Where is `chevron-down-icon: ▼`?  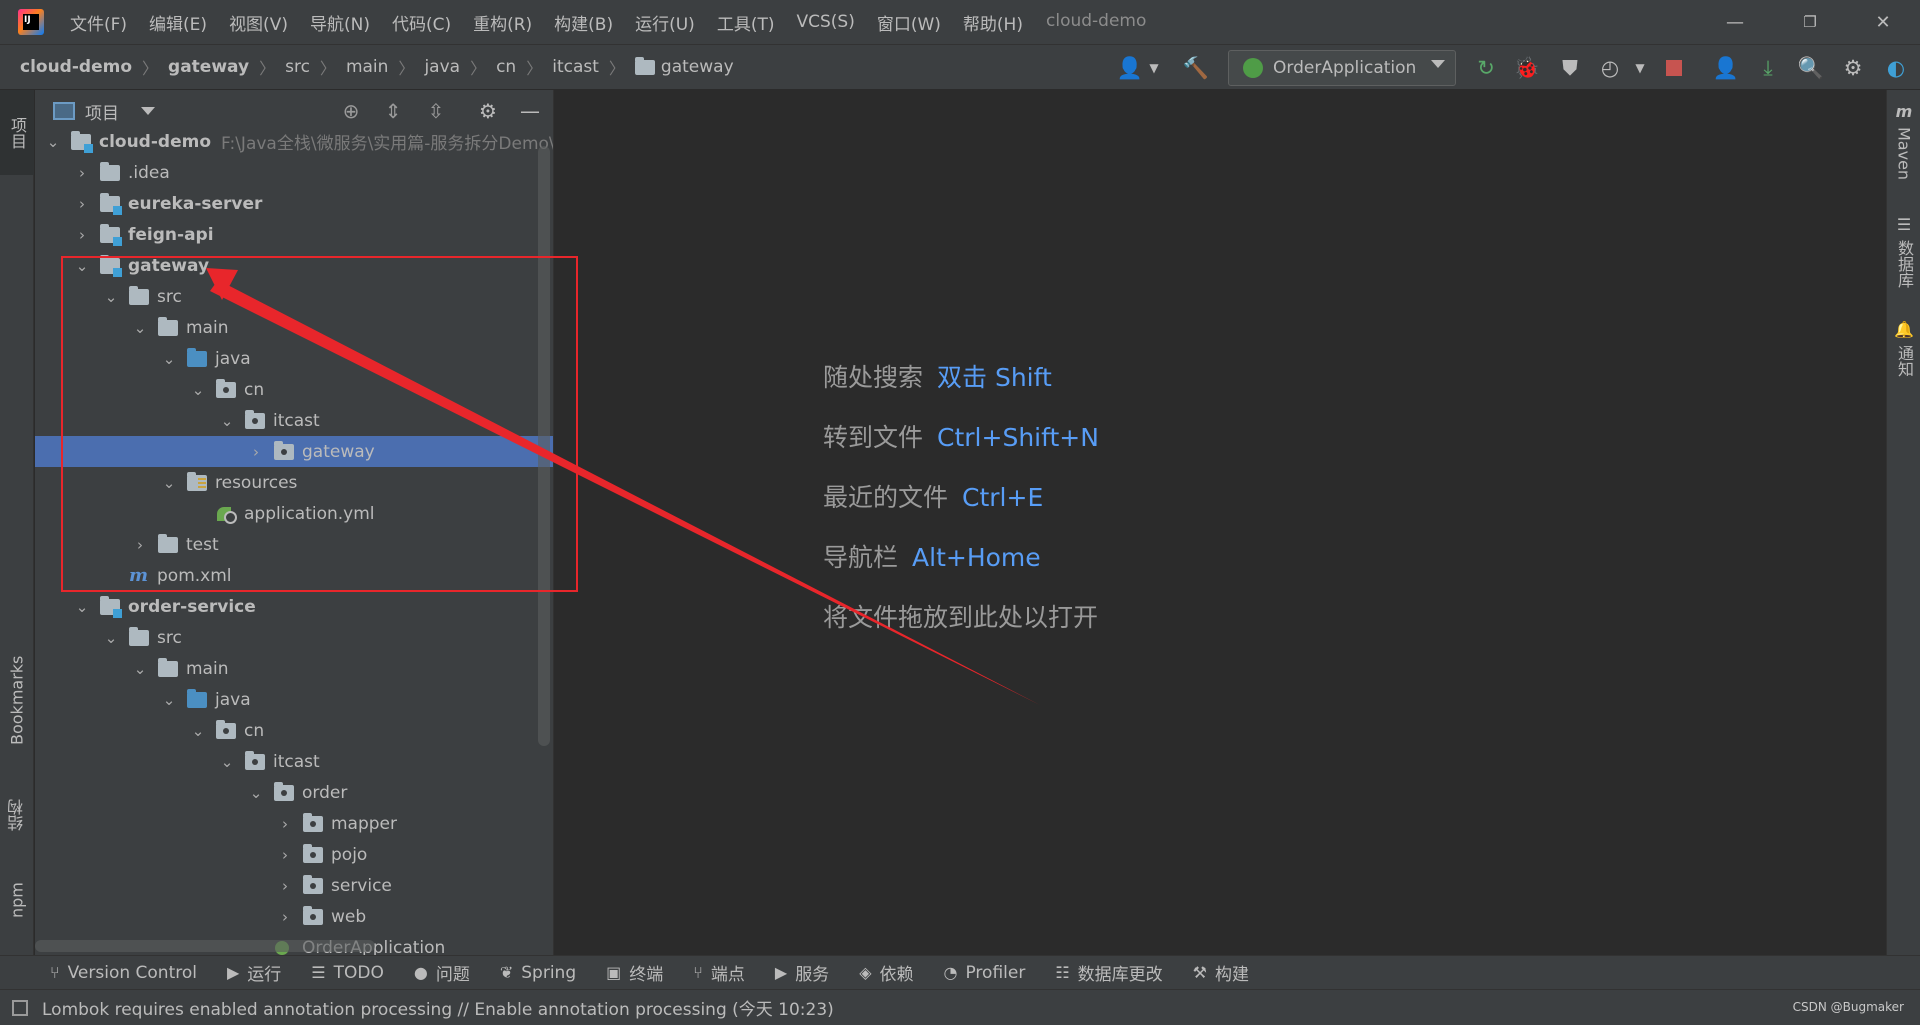 chevron-down-icon: ▼ is located at coordinates (1640, 68).